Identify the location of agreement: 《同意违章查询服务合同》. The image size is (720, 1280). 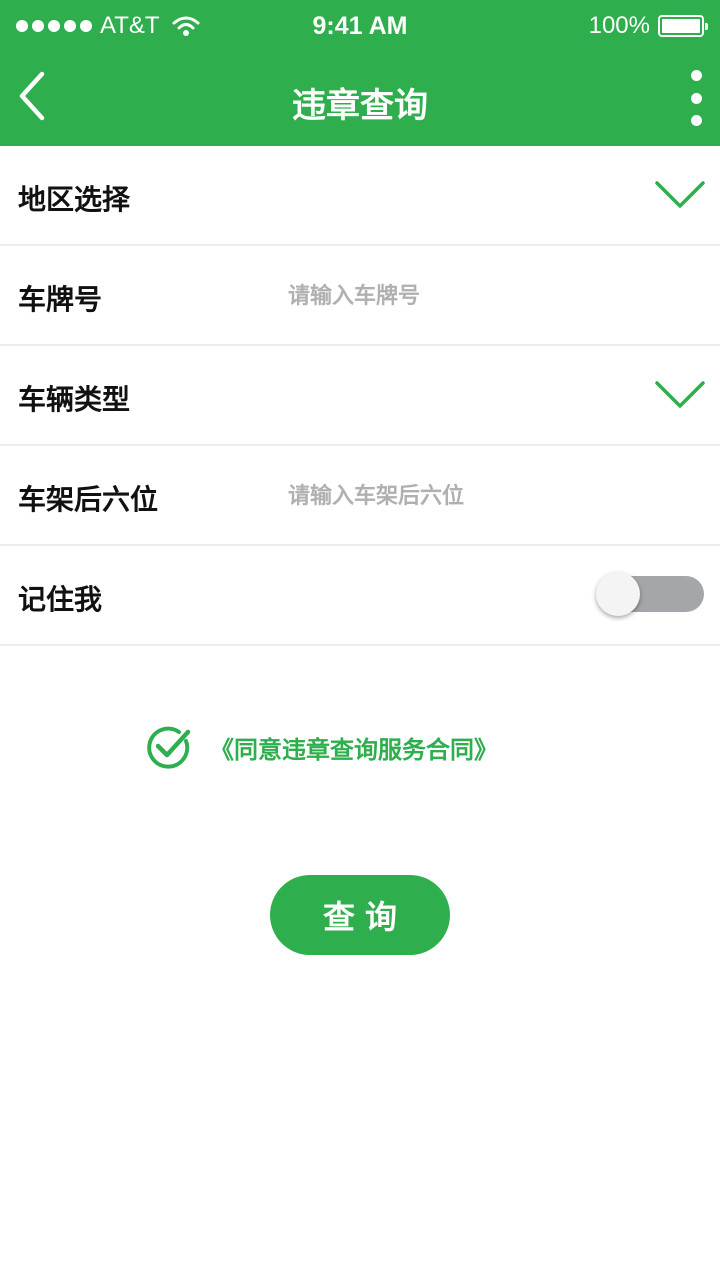
(322, 747).